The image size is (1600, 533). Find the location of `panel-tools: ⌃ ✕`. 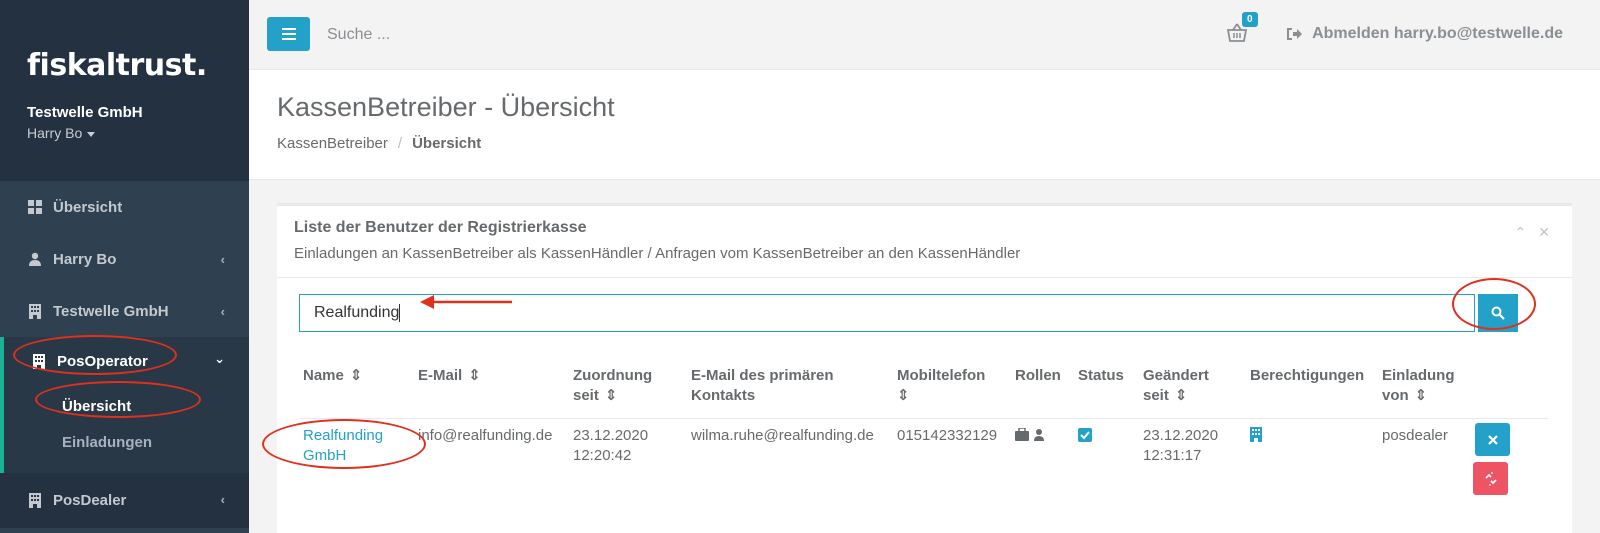

panel-tools: ⌃ ✕ is located at coordinates (1532, 232).